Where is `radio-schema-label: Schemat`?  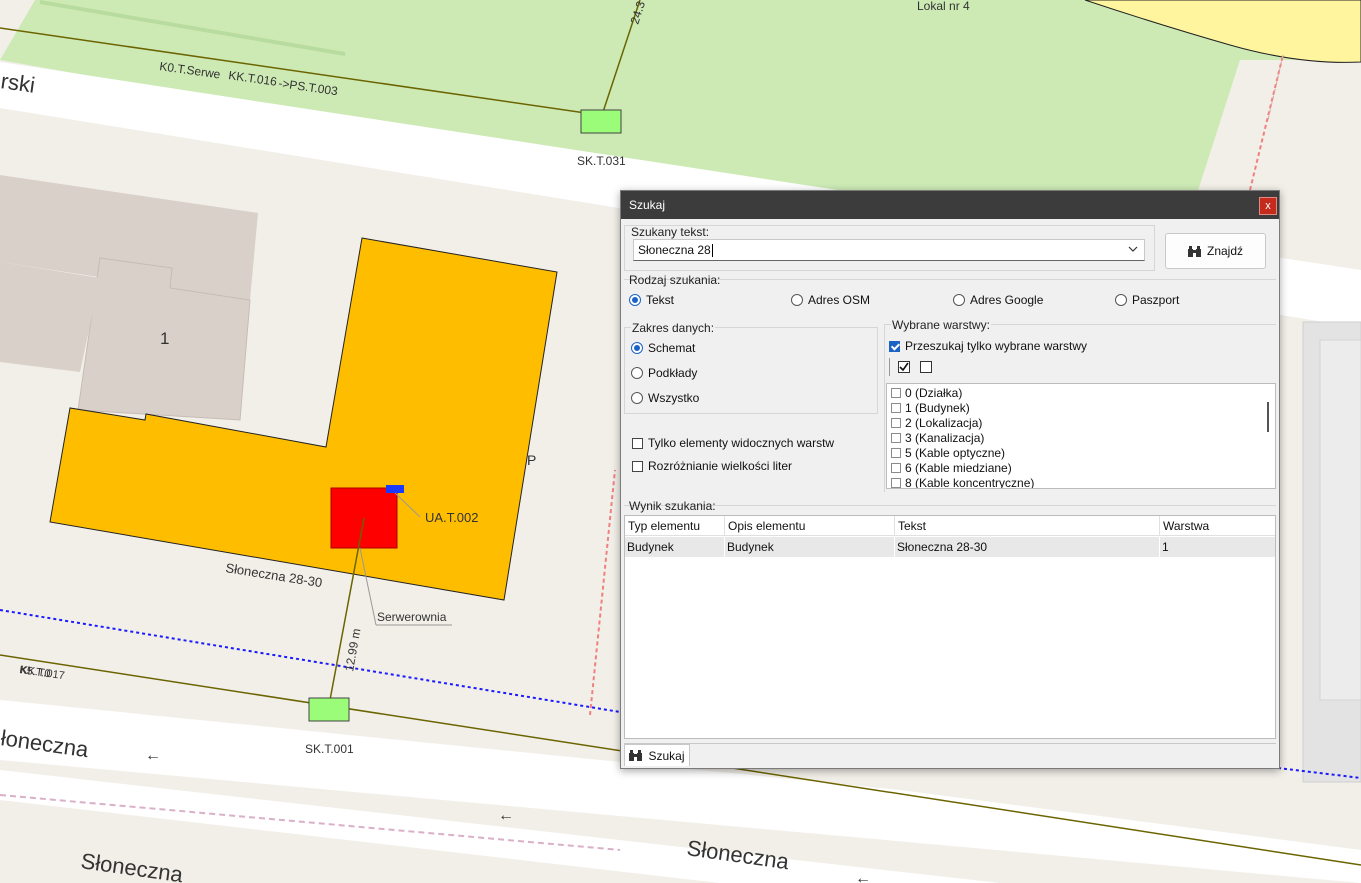
radio-schema-label: Schemat is located at coordinates (672, 348).